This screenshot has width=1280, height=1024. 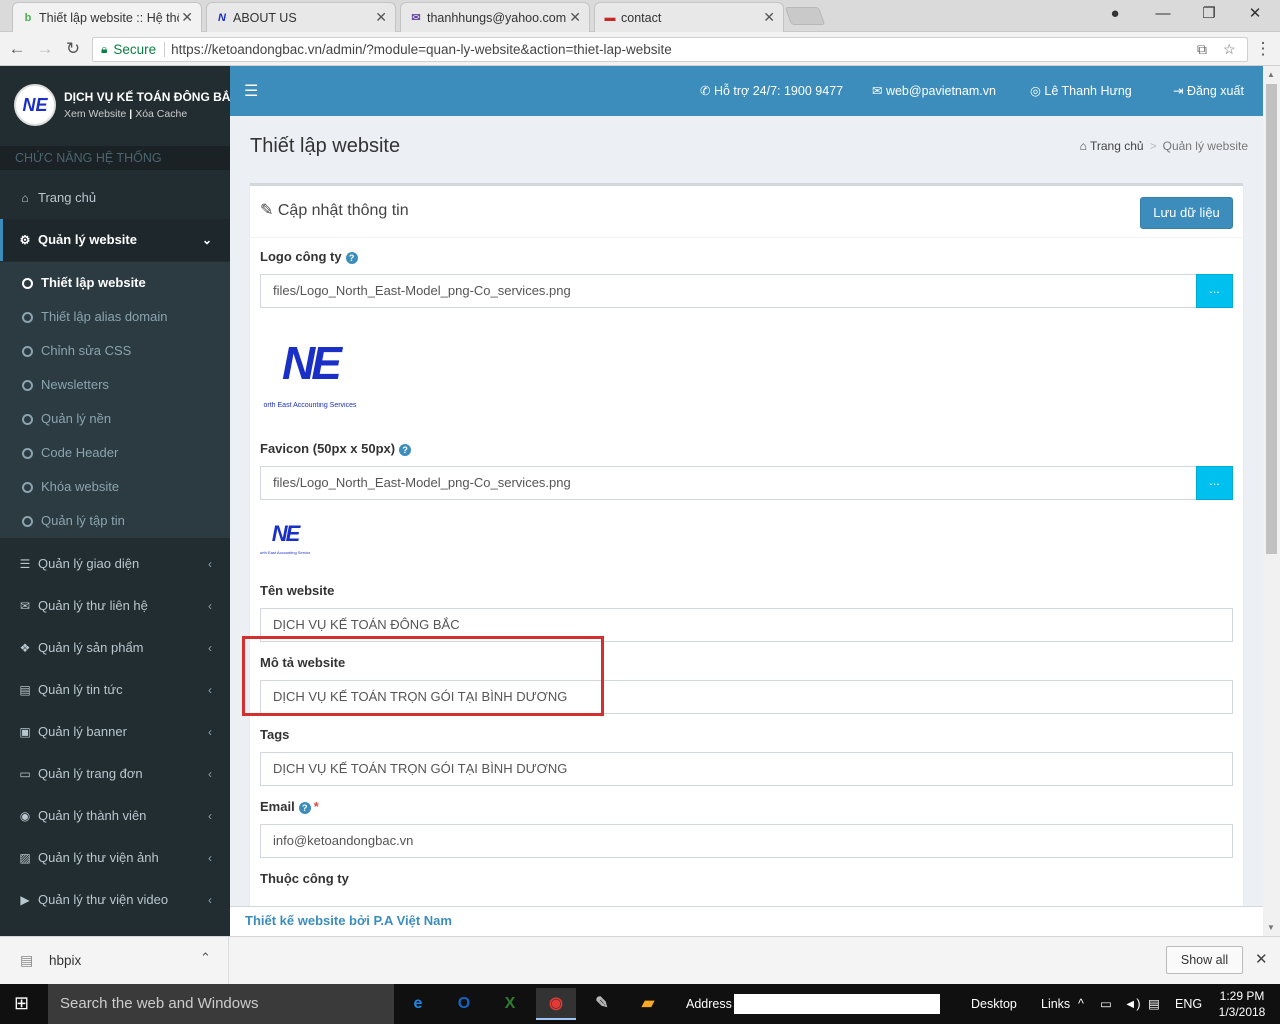 I want to click on sidebar-item-interface: ☰ Quản lý giao diện ‹, so click(x=115, y=564).